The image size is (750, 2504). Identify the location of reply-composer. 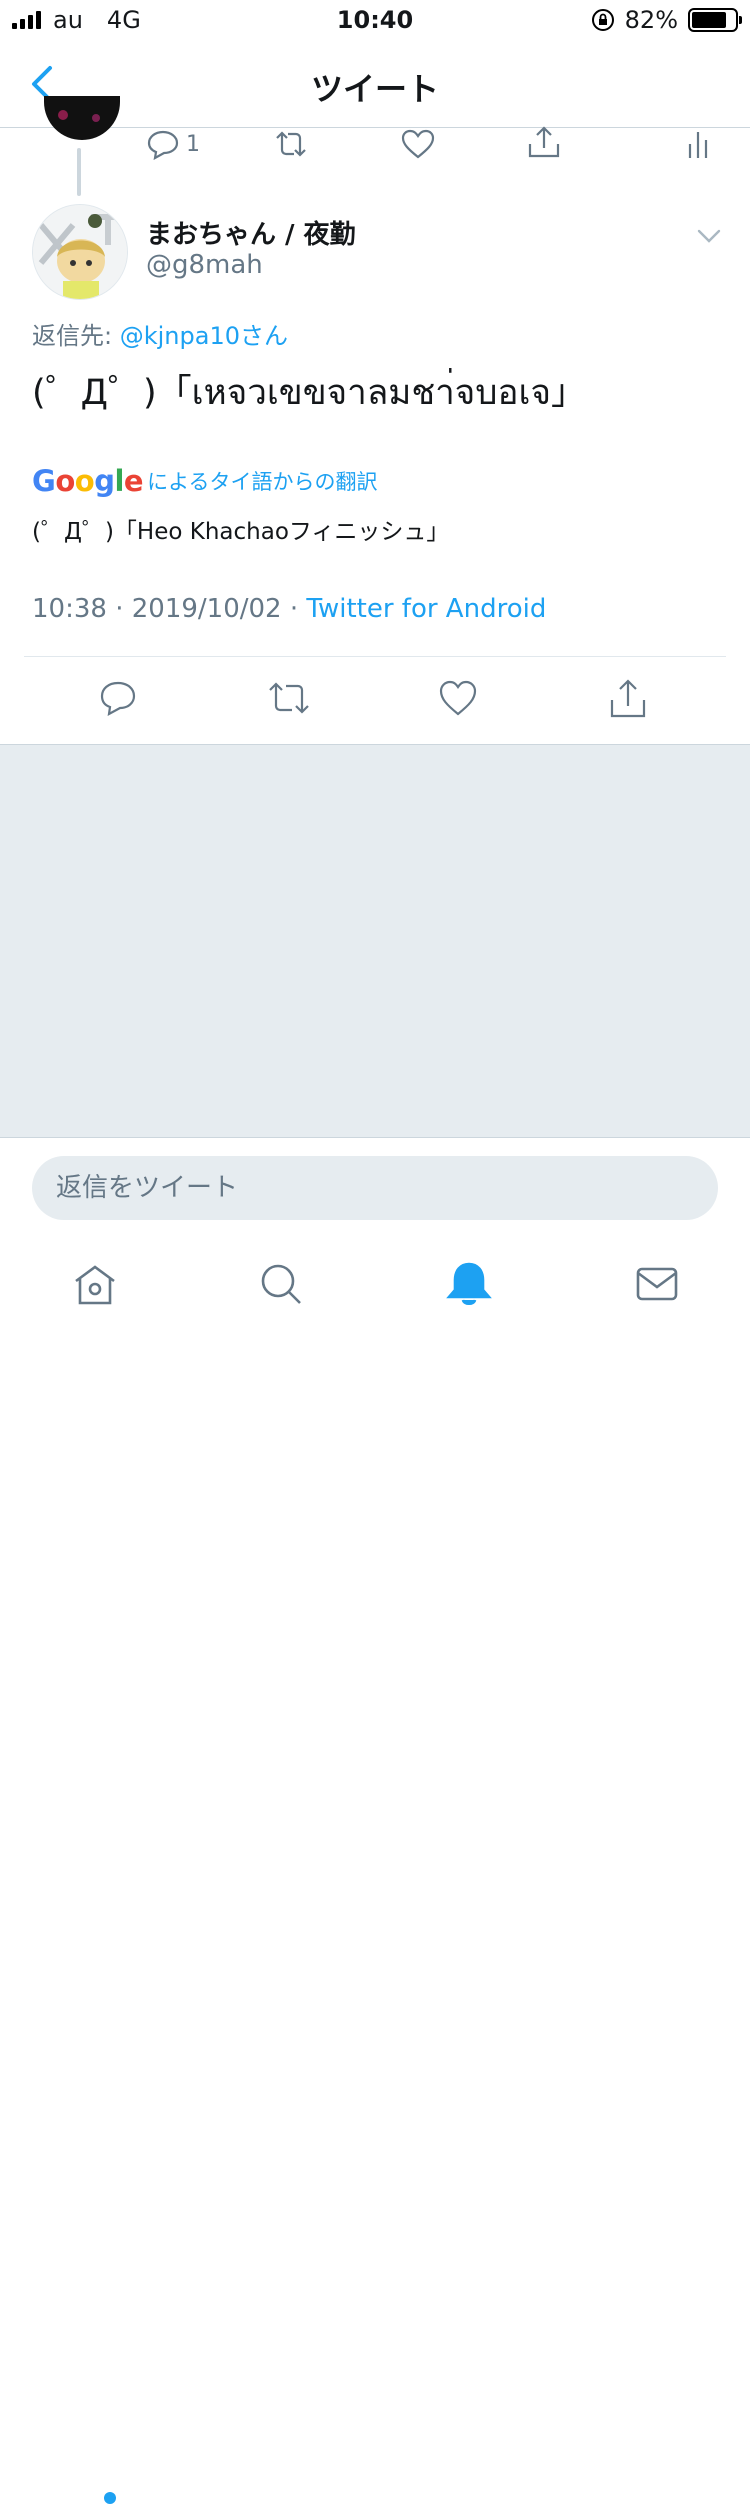
(375, 1187).